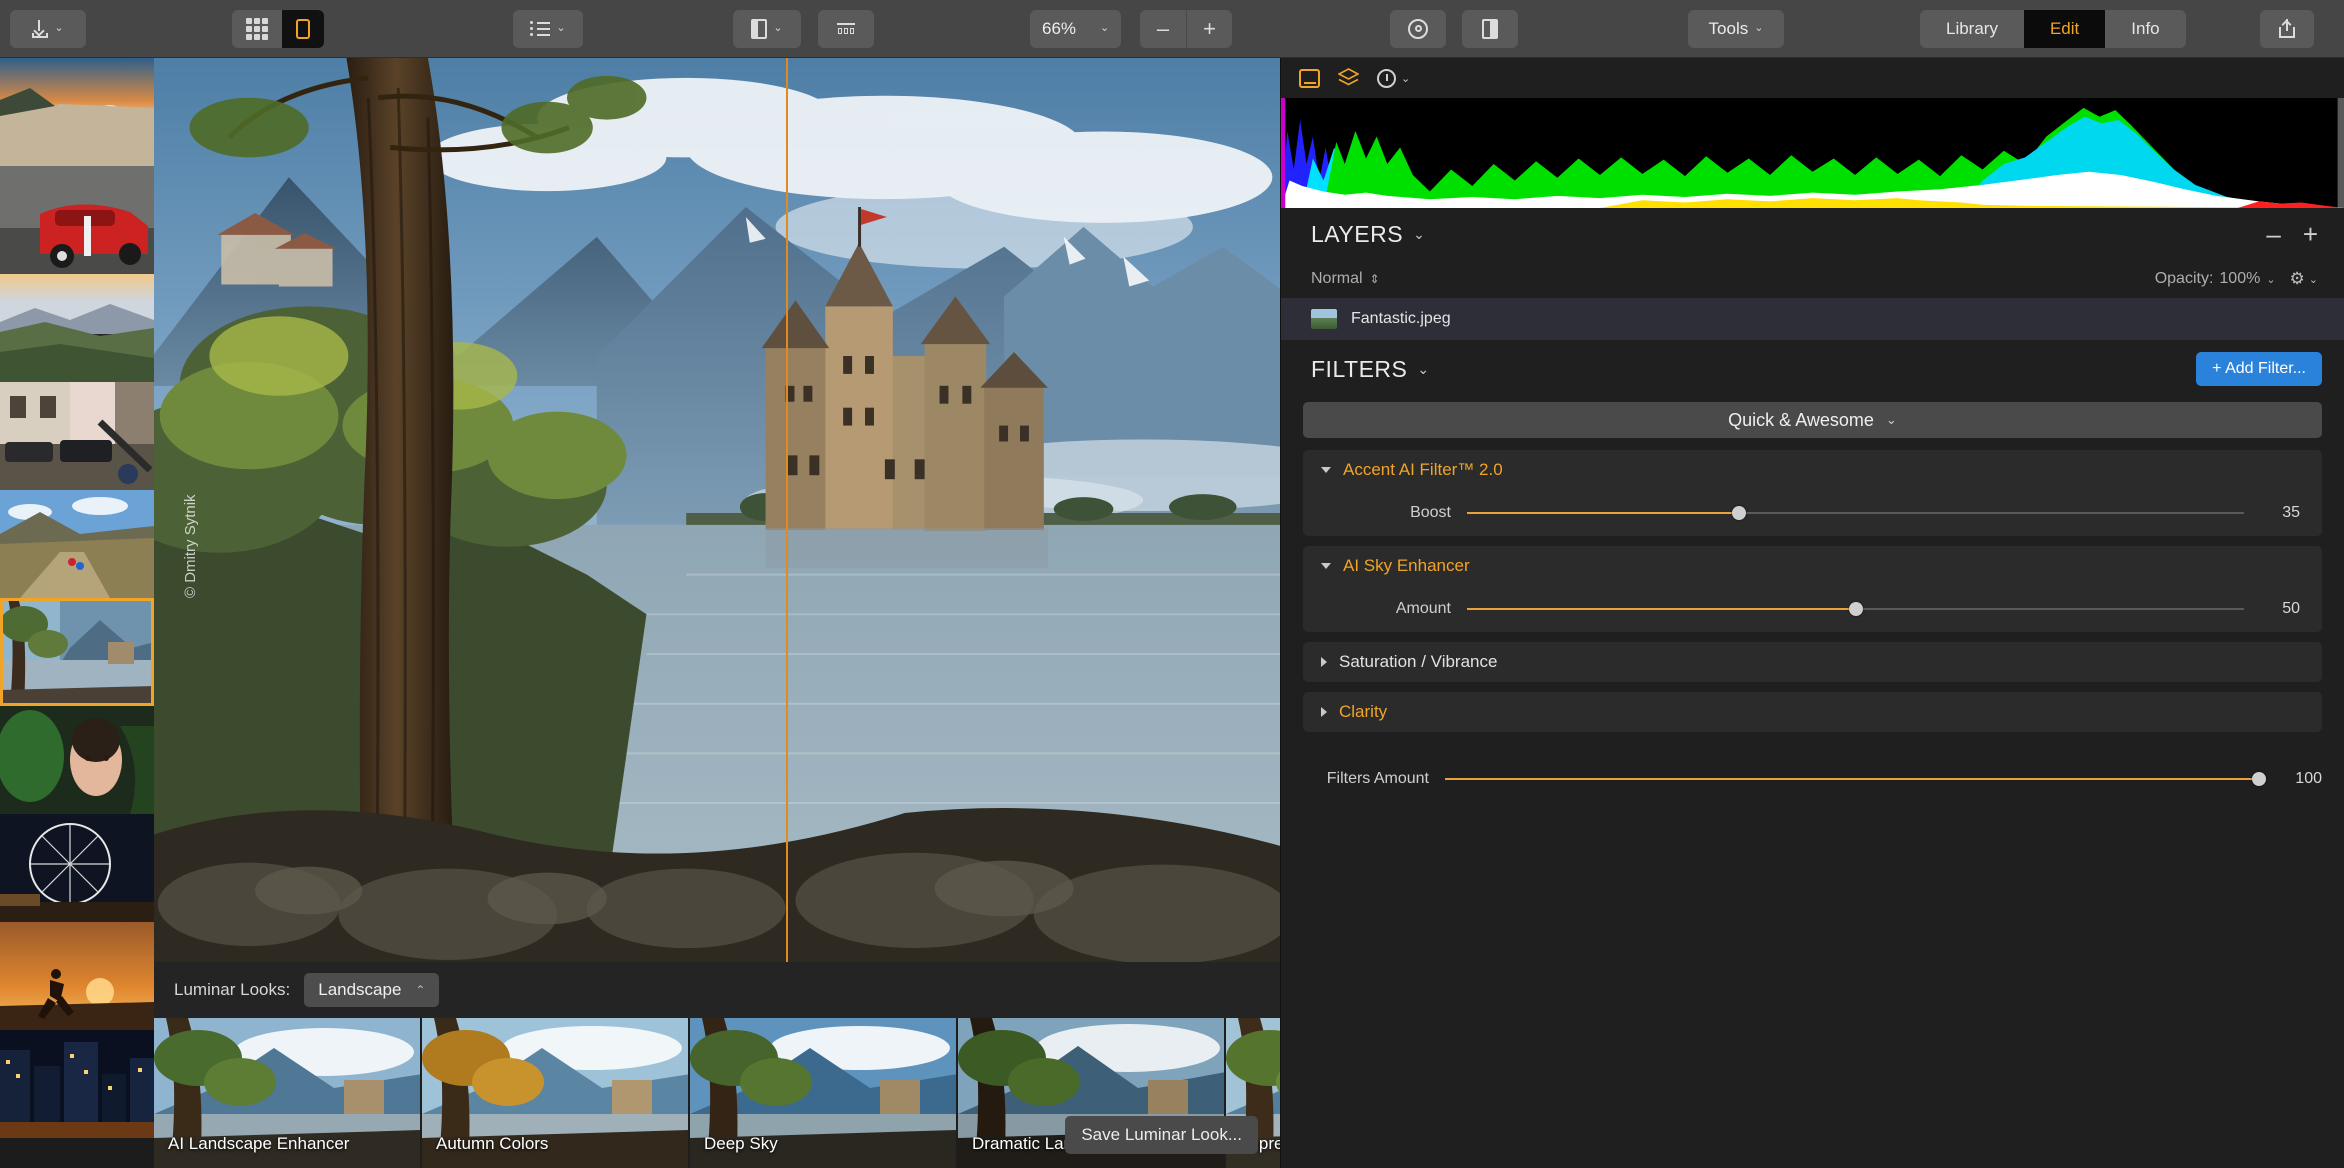 This screenshot has height=1168, width=2344. Describe the element at coordinates (77, 760) in the screenshot. I see `thumbnail-portrait-leaf` at that location.